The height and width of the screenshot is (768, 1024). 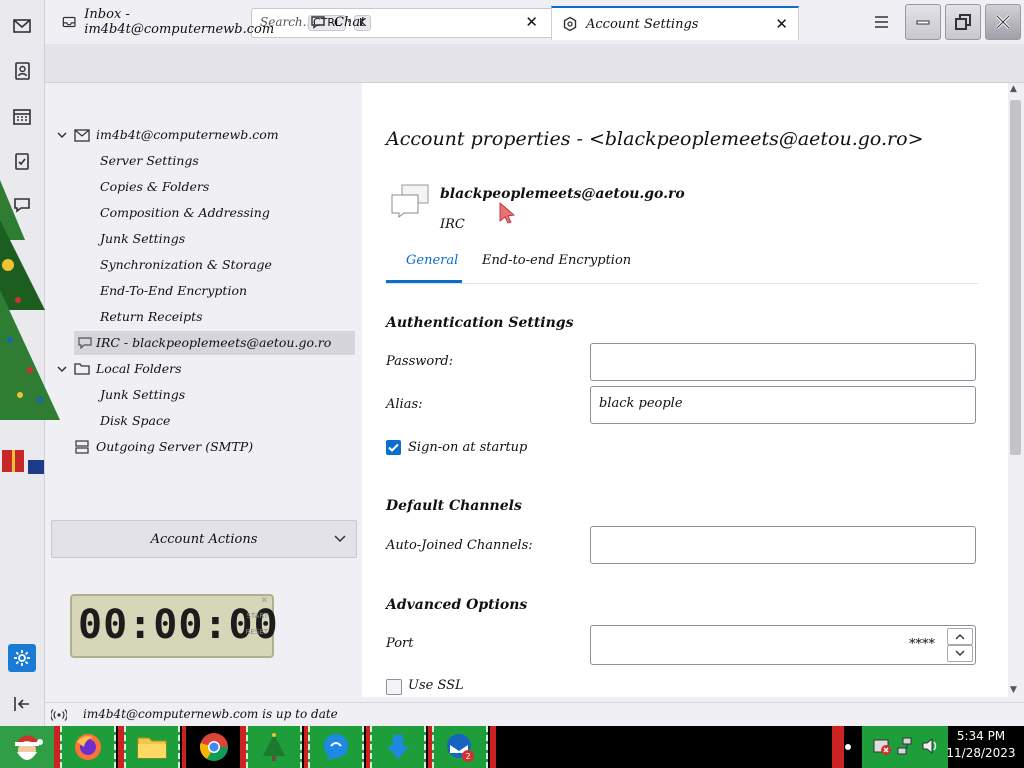 What do you see at coordinates (22, 26) in the screenshot?
I see `mail-icon` at bounding box center [22, 26].